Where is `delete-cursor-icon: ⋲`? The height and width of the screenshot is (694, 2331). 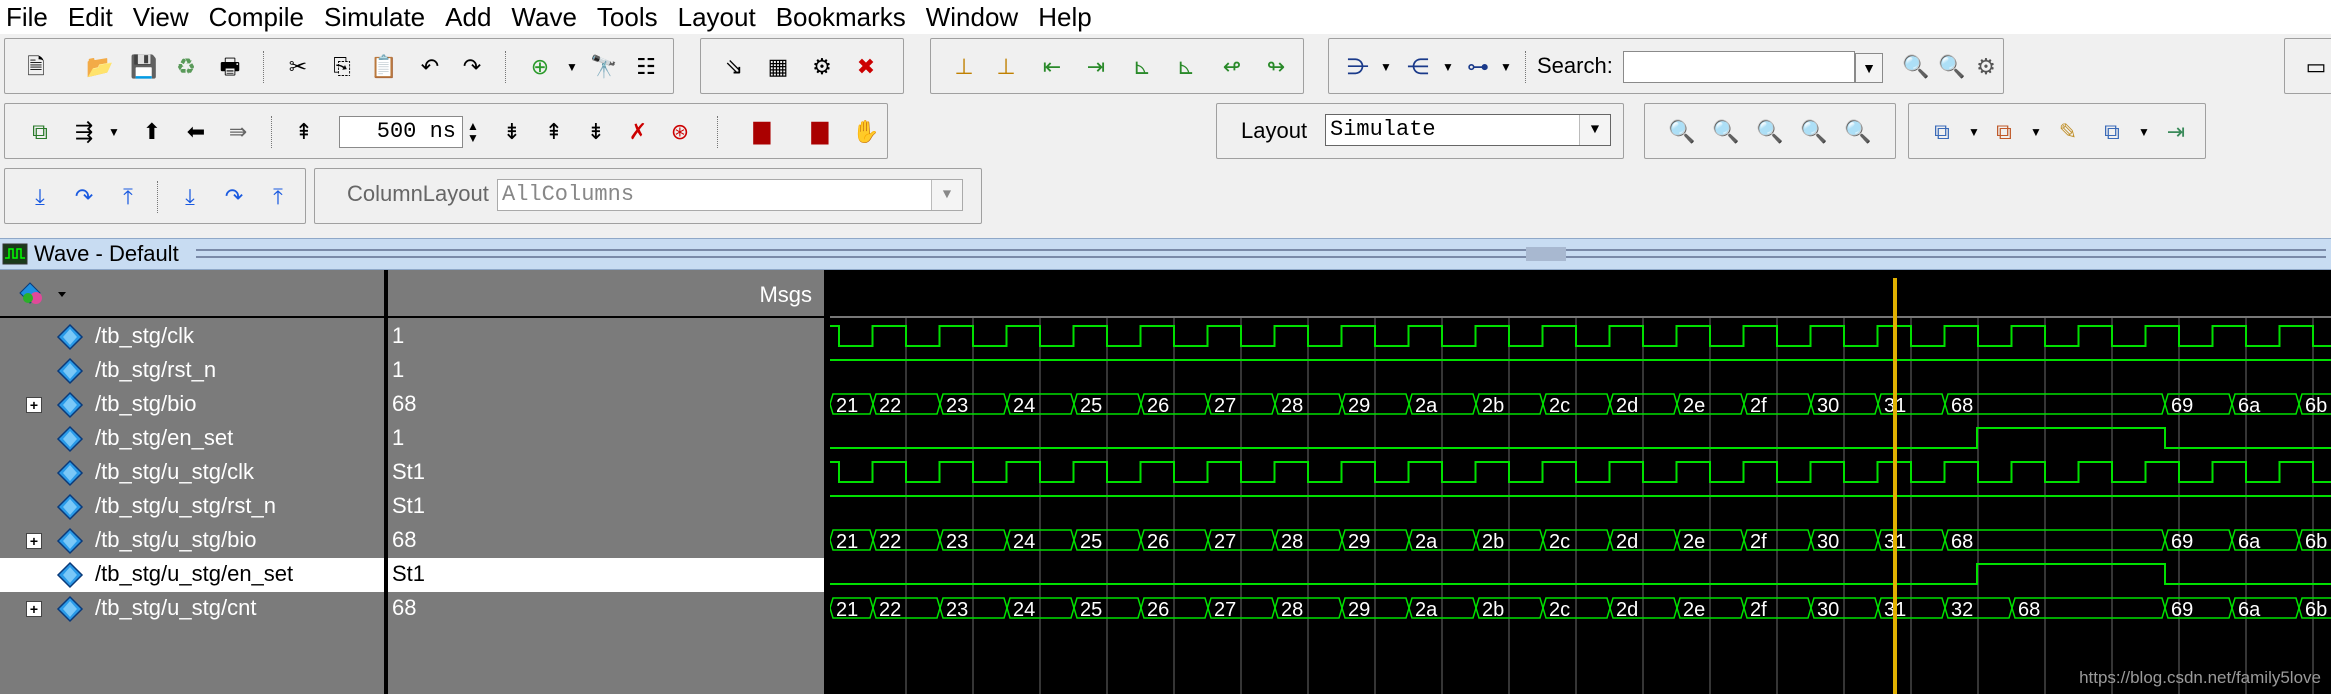
delete-cursor-icon: ⋲ is located at coordinates (1418, 67).